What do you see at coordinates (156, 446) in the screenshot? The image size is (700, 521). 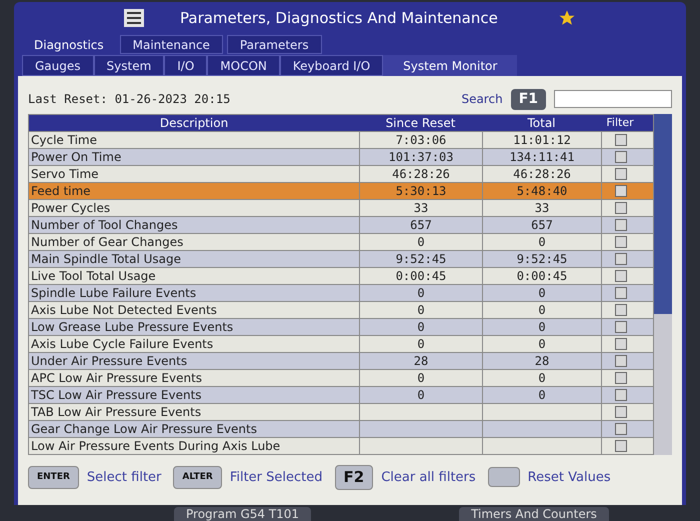 I see `table-cell-text: Low Air Pressure Events During Axis Lube` at bounding box center [156, 446].